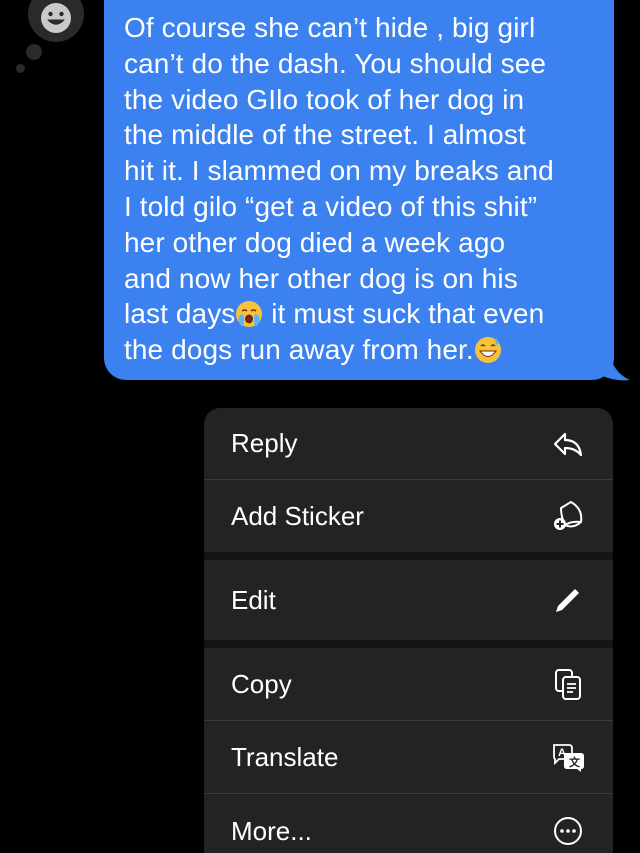  Describe the element at coordinates (408, 684) in the screenshot. I see `menu-item-copy: Copy` at that location.